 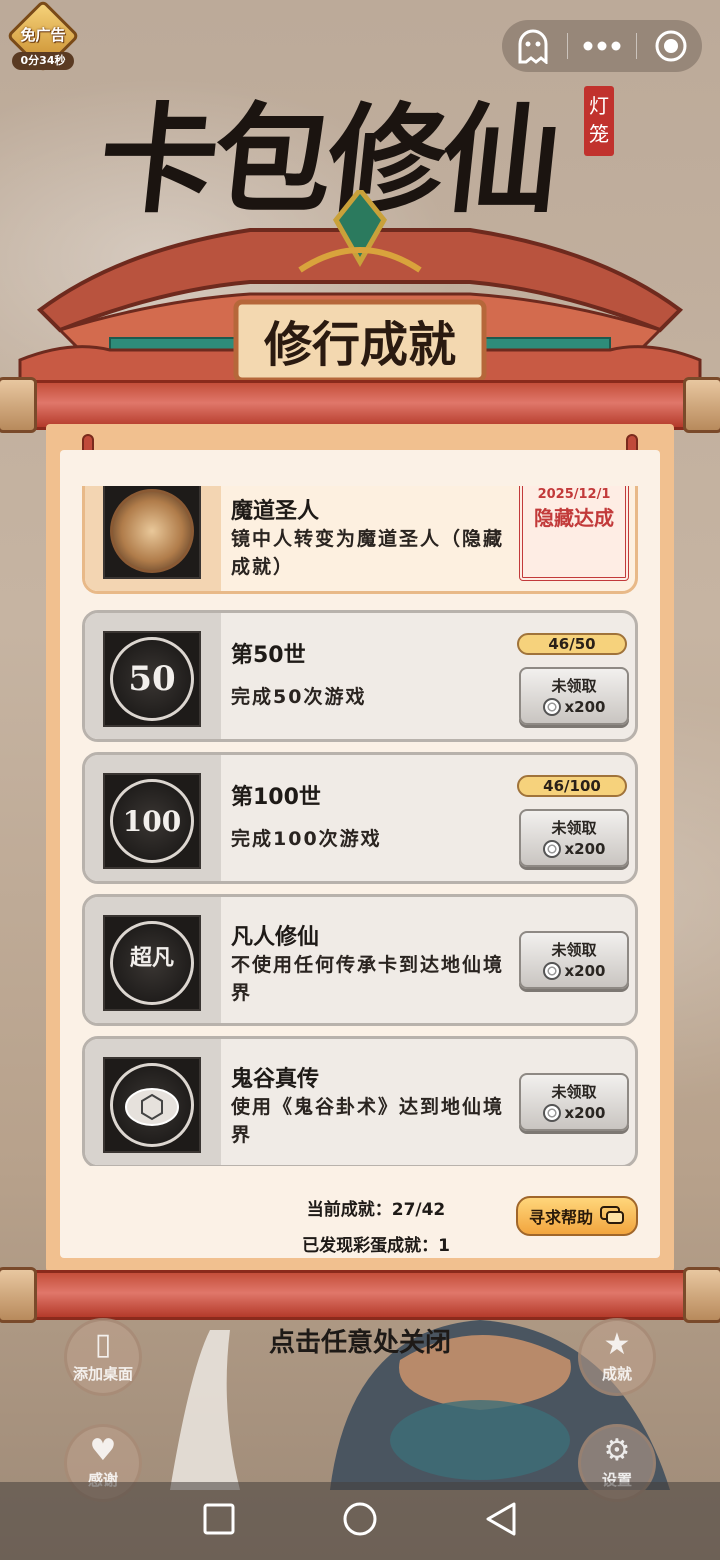 I want to click on immortal-figure-icon: 超凡, so click(x=152, y=963).